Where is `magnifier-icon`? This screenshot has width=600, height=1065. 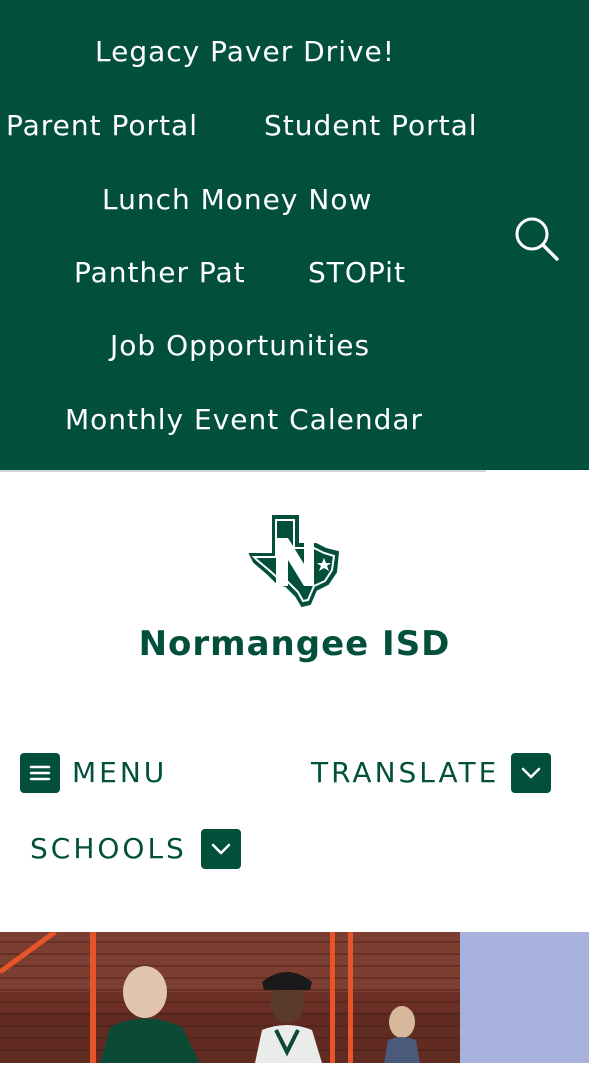 magnifier-icon is located at coordinates (537, 239).